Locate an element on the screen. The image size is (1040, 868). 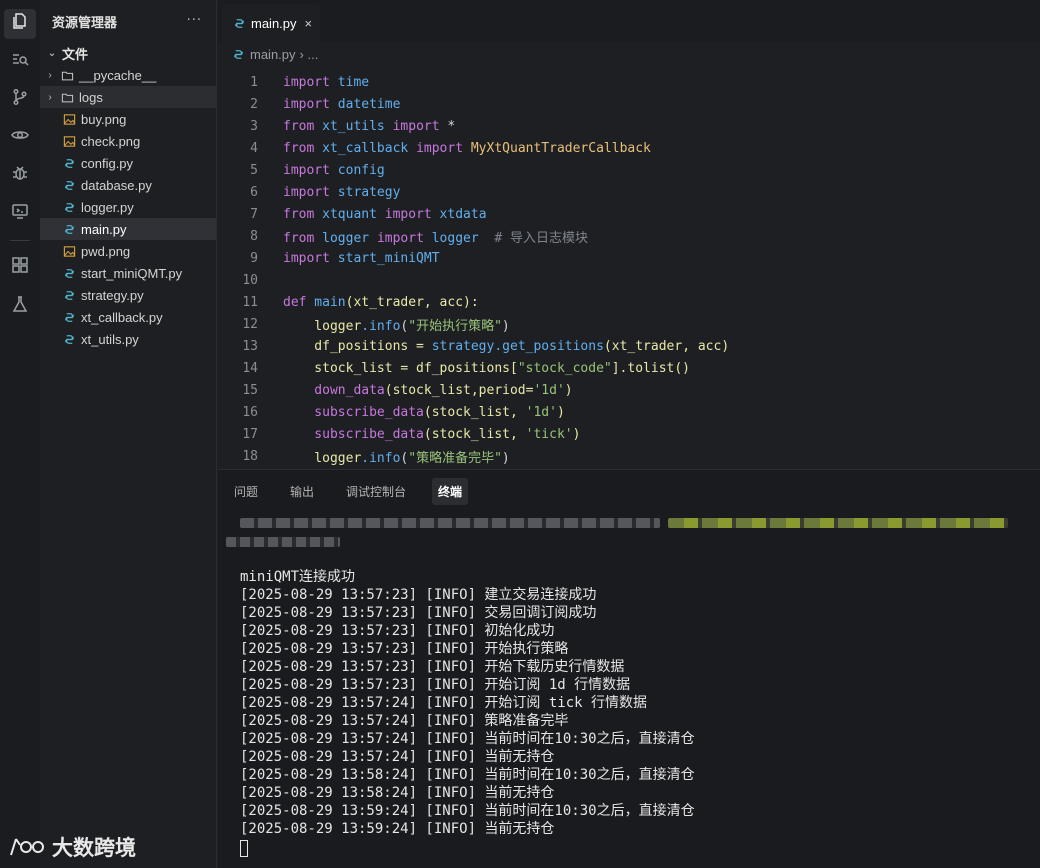
code-token: xtquant is located at coordinates (349, 214).